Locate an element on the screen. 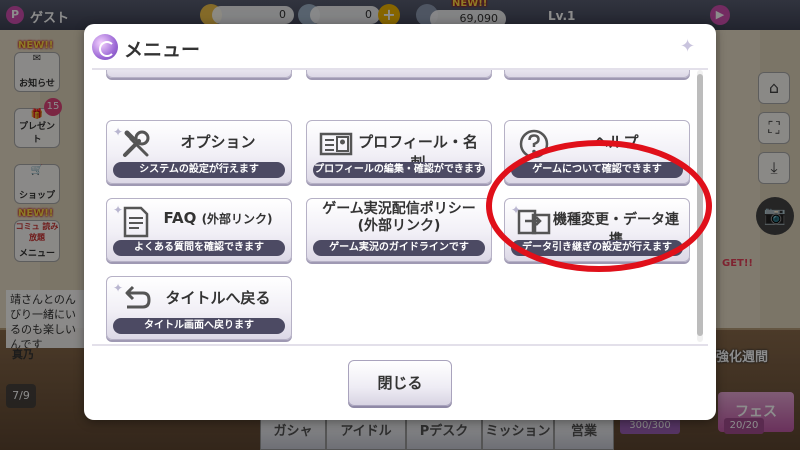 The image size is (800, 450). faq-title-main: FAQ is located at coordinates (180, 218).